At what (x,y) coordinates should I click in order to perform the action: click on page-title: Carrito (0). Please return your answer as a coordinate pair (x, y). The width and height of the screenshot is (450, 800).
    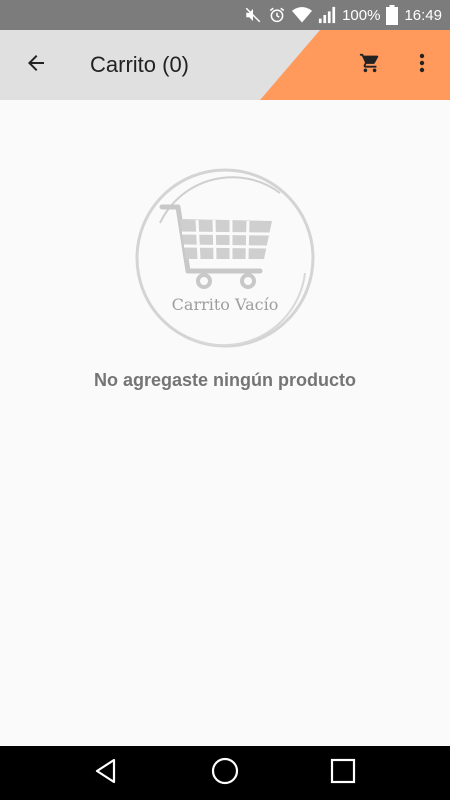
    Looking at the image, I should click on (140, 64).